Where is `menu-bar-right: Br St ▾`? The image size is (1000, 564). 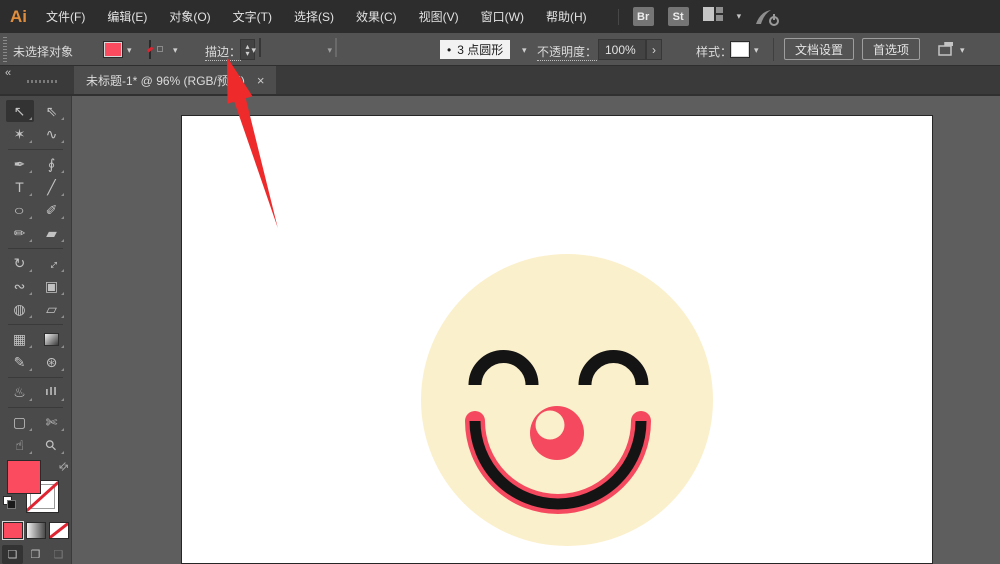
menu-bar-right: Br St ▾ is located at coordinates (698, 16).